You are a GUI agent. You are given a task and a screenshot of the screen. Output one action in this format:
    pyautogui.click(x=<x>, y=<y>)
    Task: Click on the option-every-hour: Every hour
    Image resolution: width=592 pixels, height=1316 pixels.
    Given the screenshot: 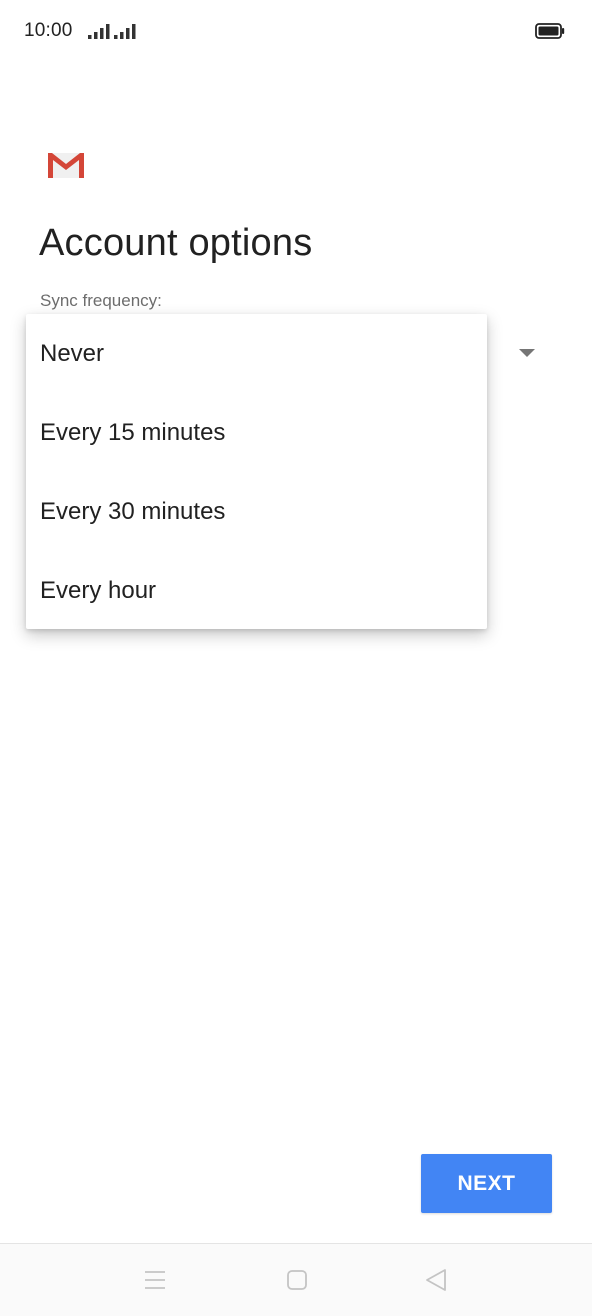 What is the action you would take?
    pyautogui.click(x=256, y=590)
    